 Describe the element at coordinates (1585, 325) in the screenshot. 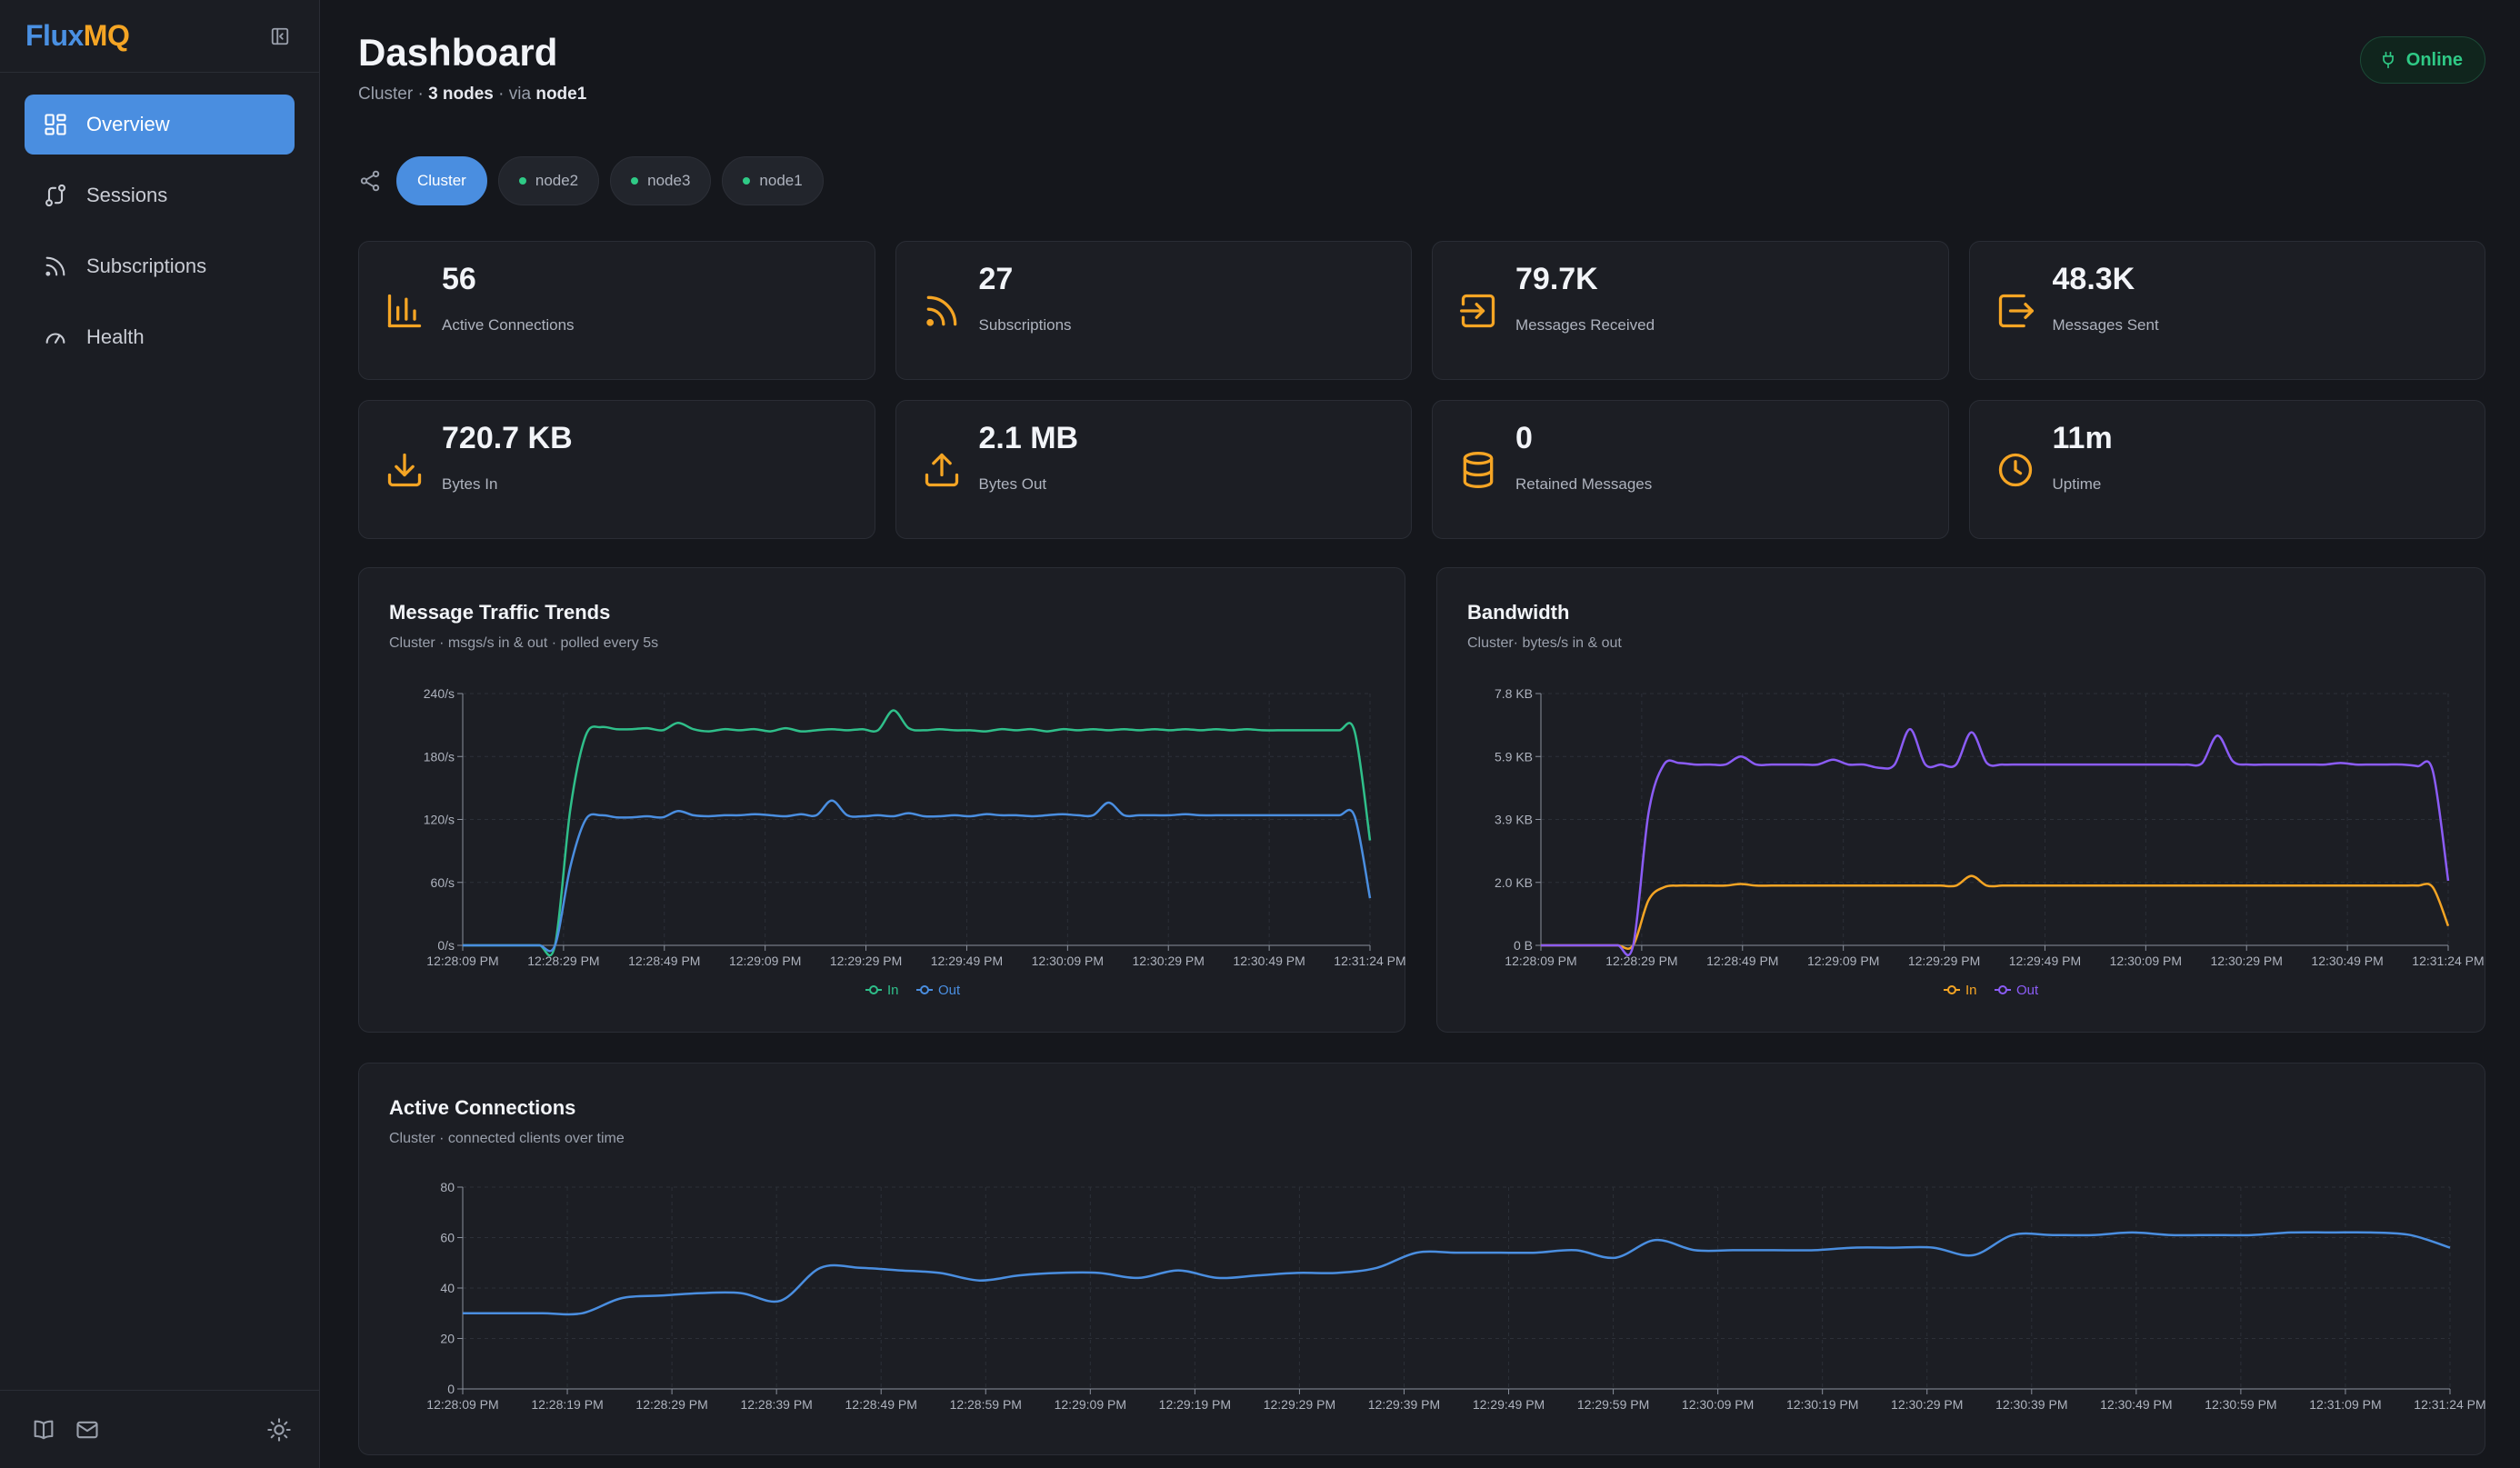

I see `stat-label: Messages Received` at that location.